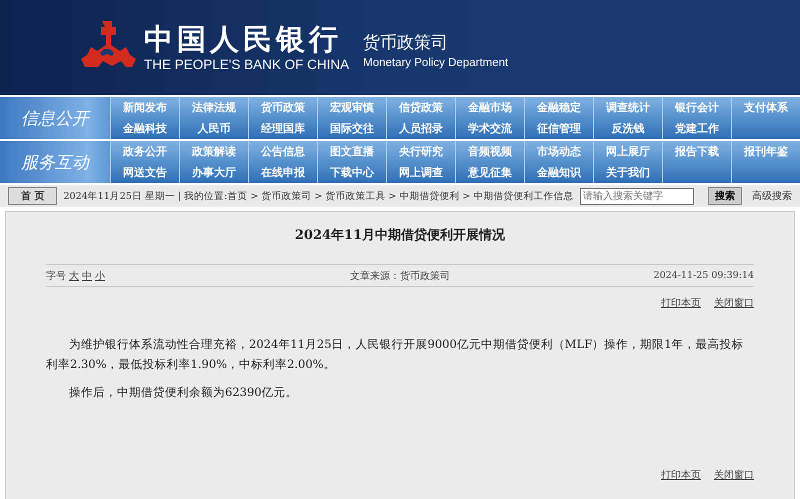  Describe the element at coordinates (183, 392) in the screenshot. I see `article-paragraph: 操作后，中期借贷便利余额为62390亿元。` at that location.